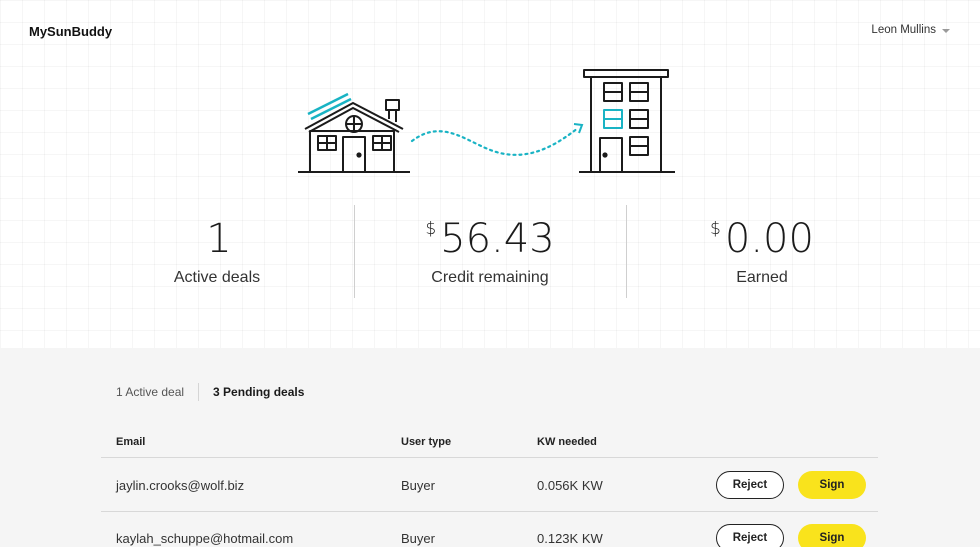 This screenshot has width=980, height=547. I want to click on chevron-down-icon, so click(946, 31).